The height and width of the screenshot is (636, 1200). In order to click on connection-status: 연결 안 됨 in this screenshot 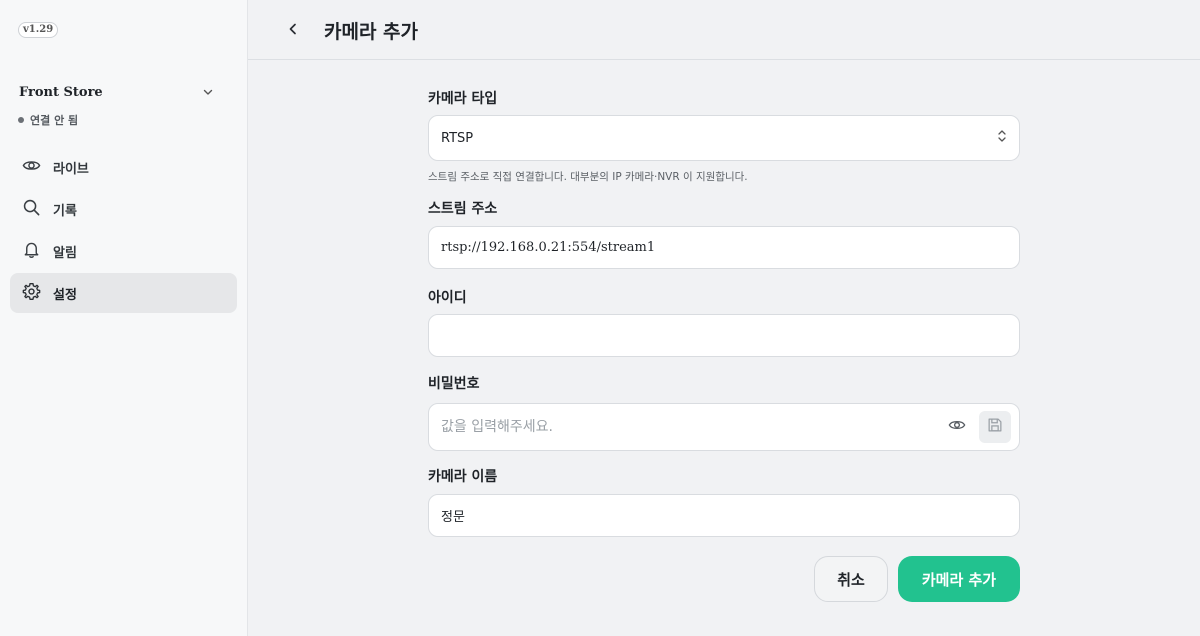, I will do `click(48, 120)`.